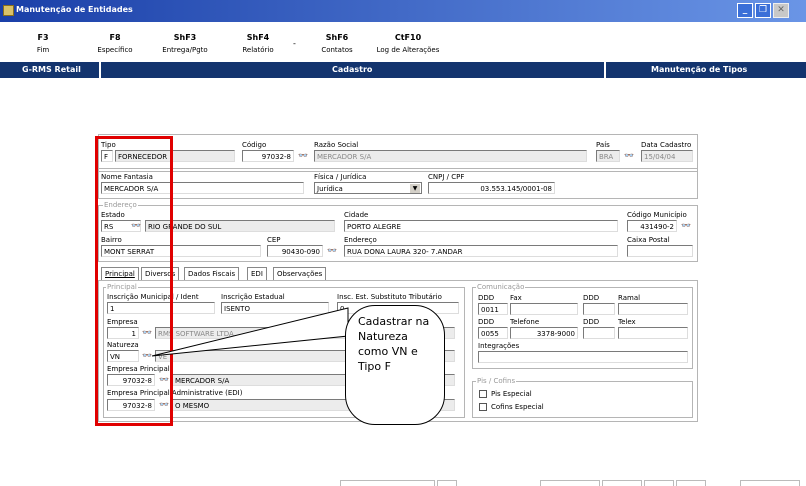 The image size is (806, 486). What do you see at coordinates (499, 346) in the screenshot?
I see `integracoes-label: Integrações` at bounding box center [499, 346].